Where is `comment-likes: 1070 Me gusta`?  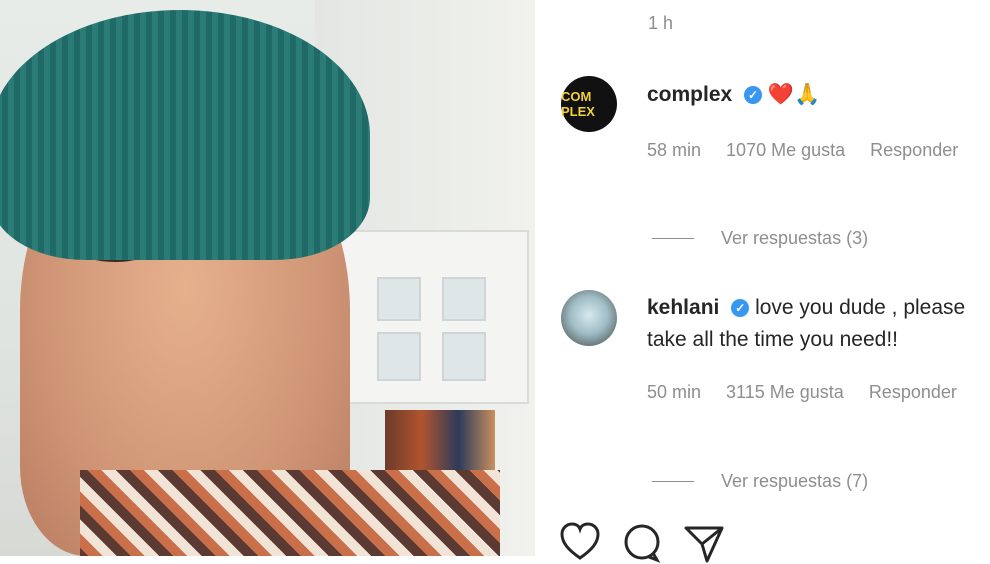 comment-likes: 1070 Me gusta is located at coordinates (785, 150).